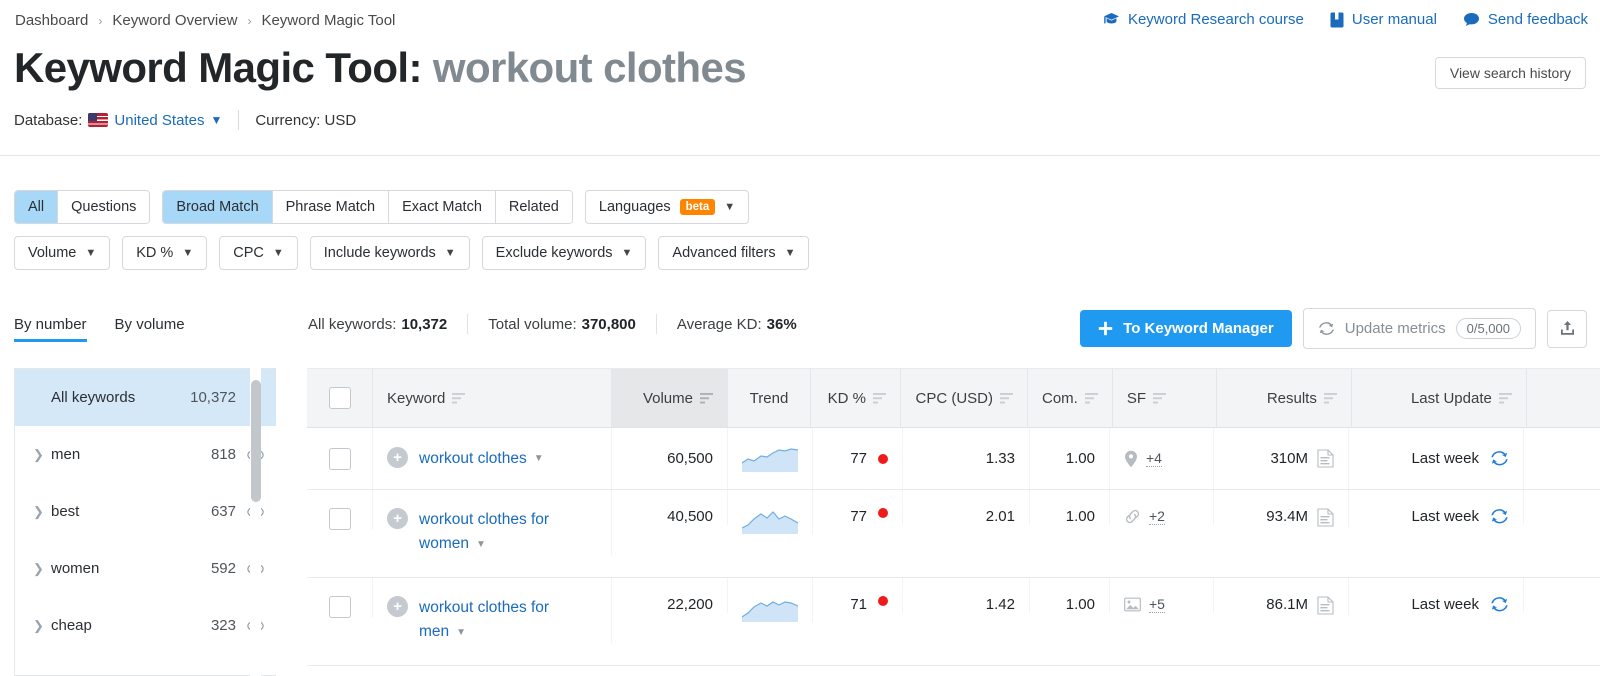 The height and width of the screenshot is (676, 1600). Describe the element at coordinates (442, 207) in the screenshot. I see `filter-exact-match: Exact Match` at that location.